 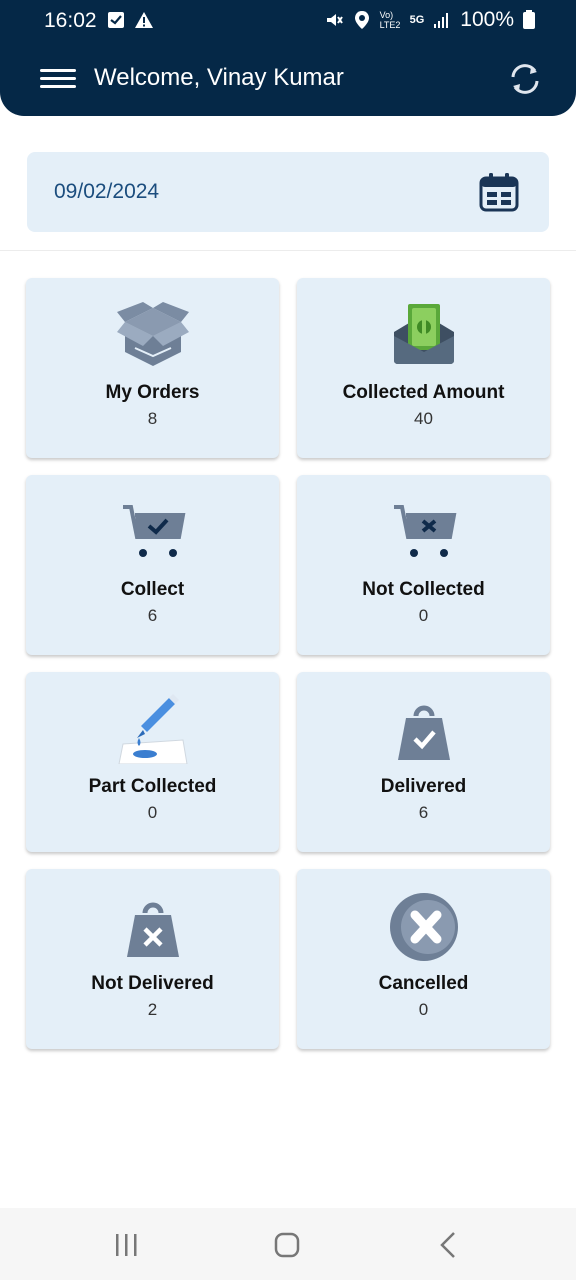 What do you see at coordinates (107, 191) in the screenshot?
I see `date-value: 09/02/2024` at bounding box center [107, 191].